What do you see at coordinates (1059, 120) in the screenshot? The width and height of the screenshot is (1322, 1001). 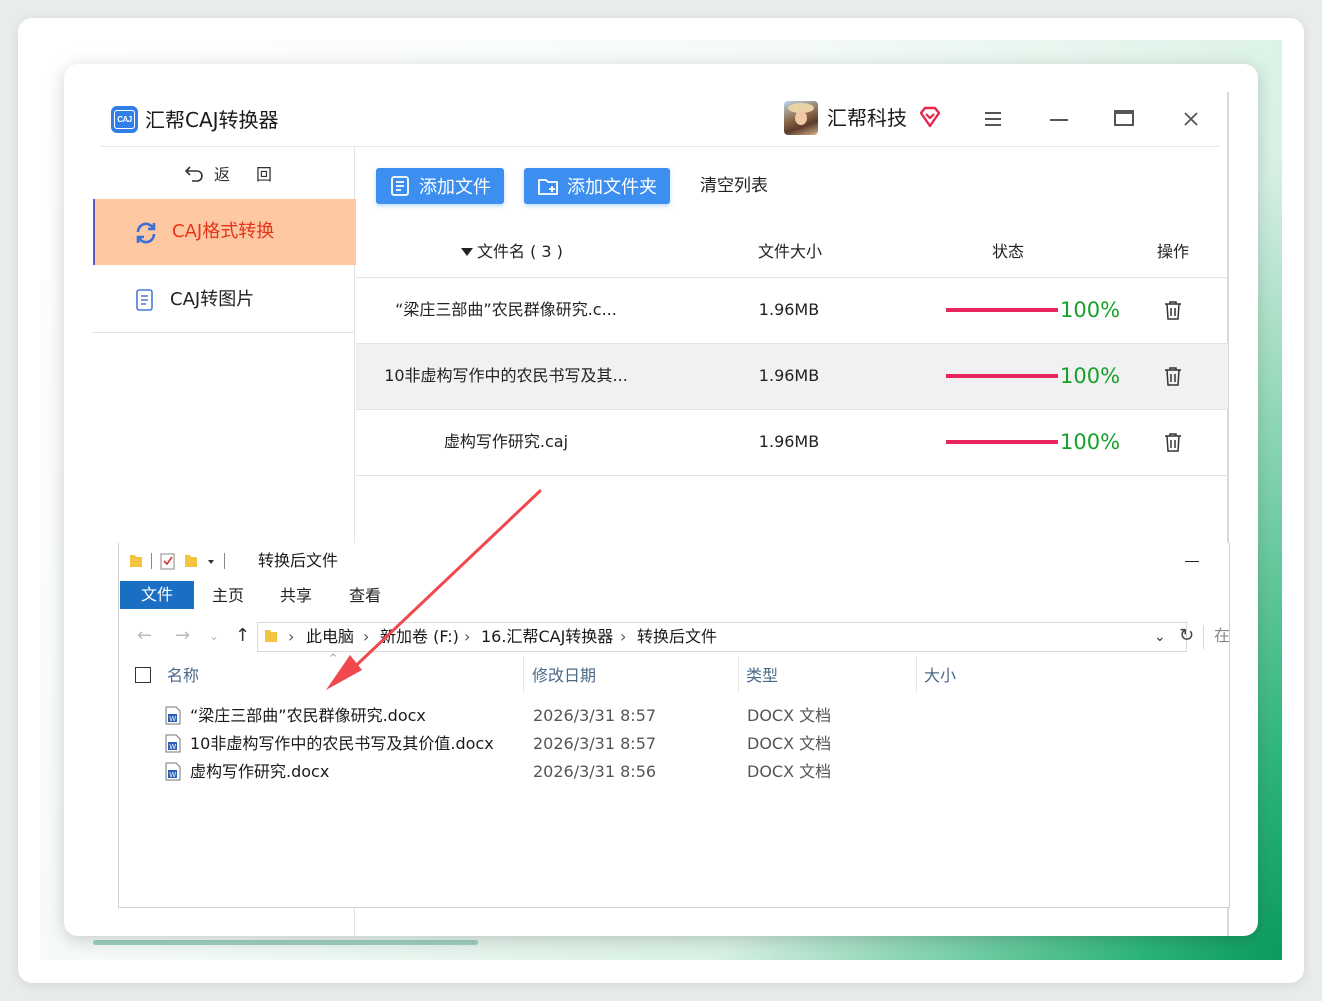 I see `minimize-icon` at bounding box center [1059, 120].